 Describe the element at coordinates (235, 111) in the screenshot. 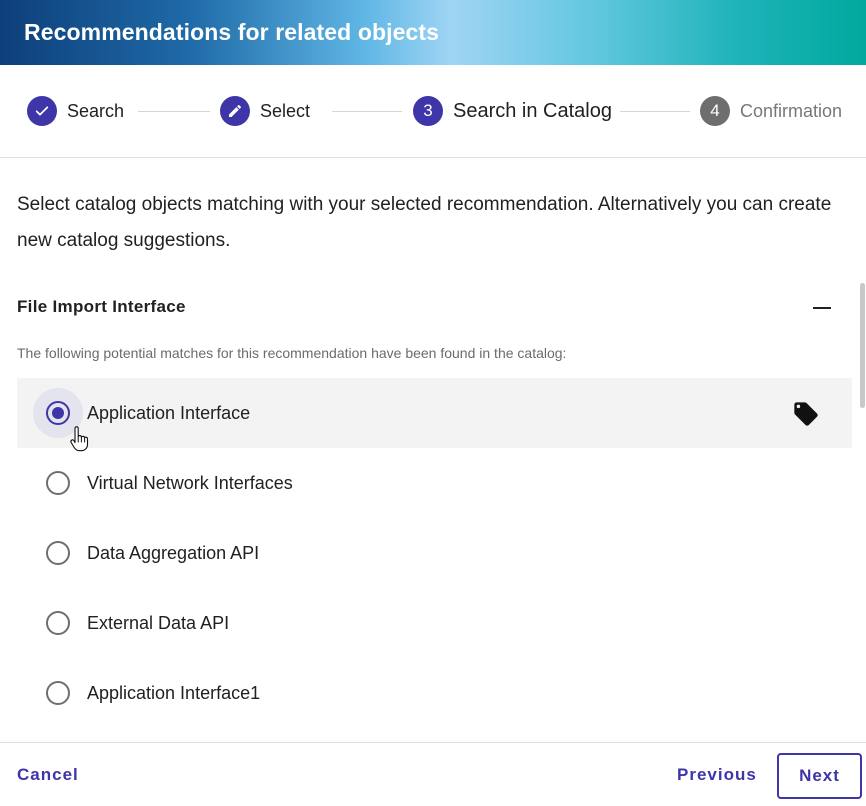

I see `pencil-icon` at that location.